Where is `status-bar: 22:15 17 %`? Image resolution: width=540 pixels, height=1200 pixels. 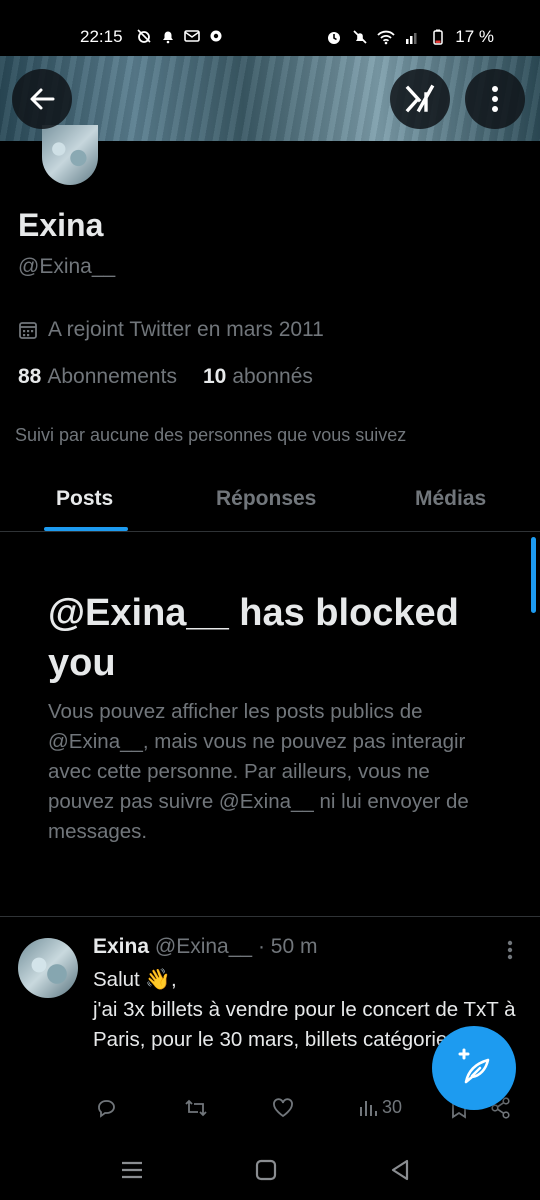 status-bar: 22:15 17 % is located at coordinates (270, 28).